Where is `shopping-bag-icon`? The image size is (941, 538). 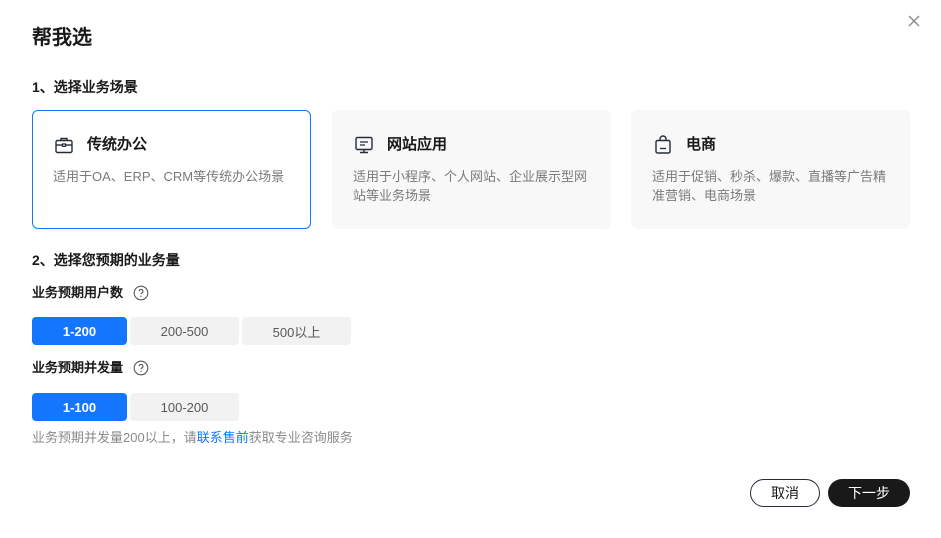 shopping-bag-icon is located at coordinates (663, 145).